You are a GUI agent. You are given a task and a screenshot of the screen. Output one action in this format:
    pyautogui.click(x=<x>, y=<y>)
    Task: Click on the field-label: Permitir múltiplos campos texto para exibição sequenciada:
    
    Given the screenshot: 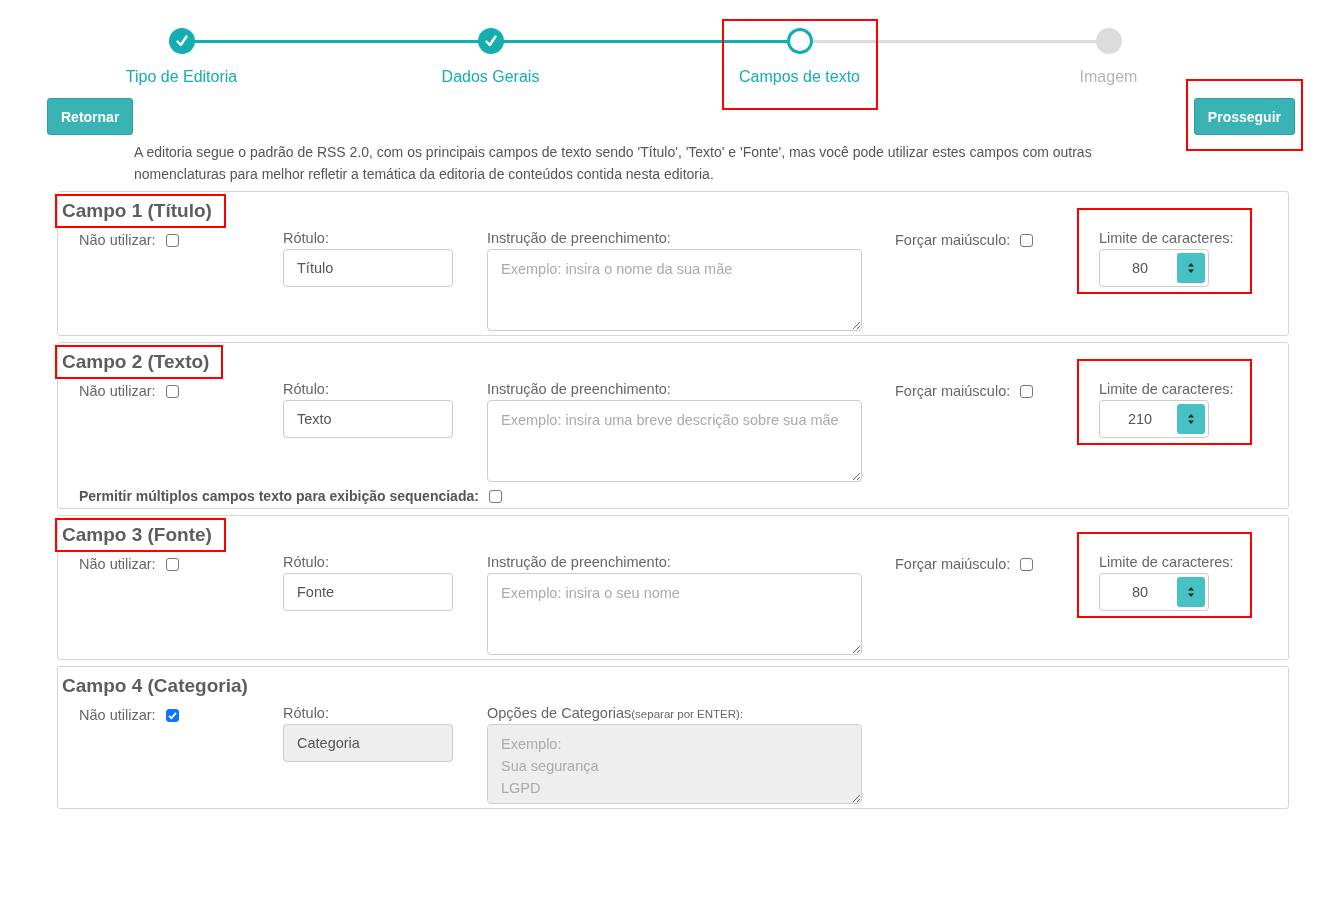 What is the action you would take?
    pyautogui.click(x=279, y=496)
    